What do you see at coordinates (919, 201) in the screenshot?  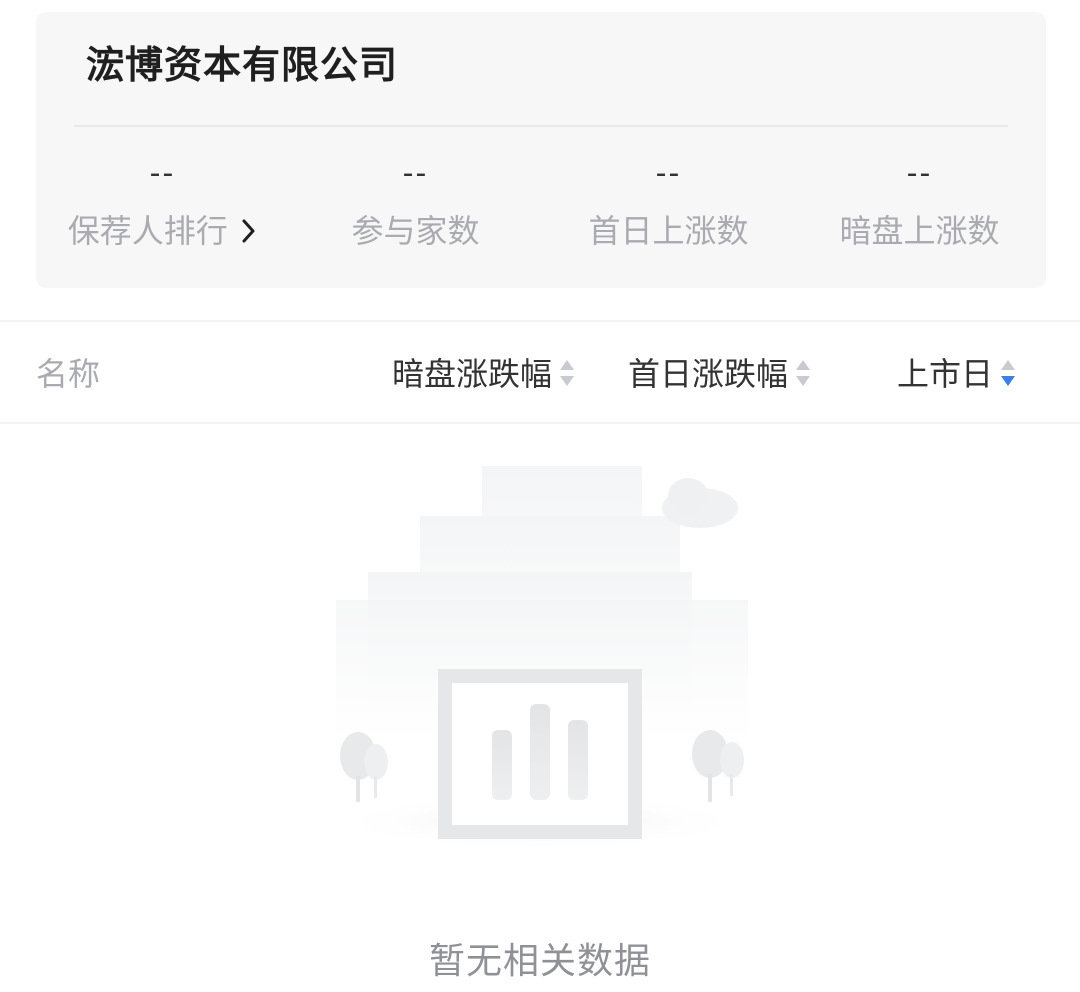 I see `stat-dark-pool-up: -- 暗盘上涨数` at bounding box center [919, 201].